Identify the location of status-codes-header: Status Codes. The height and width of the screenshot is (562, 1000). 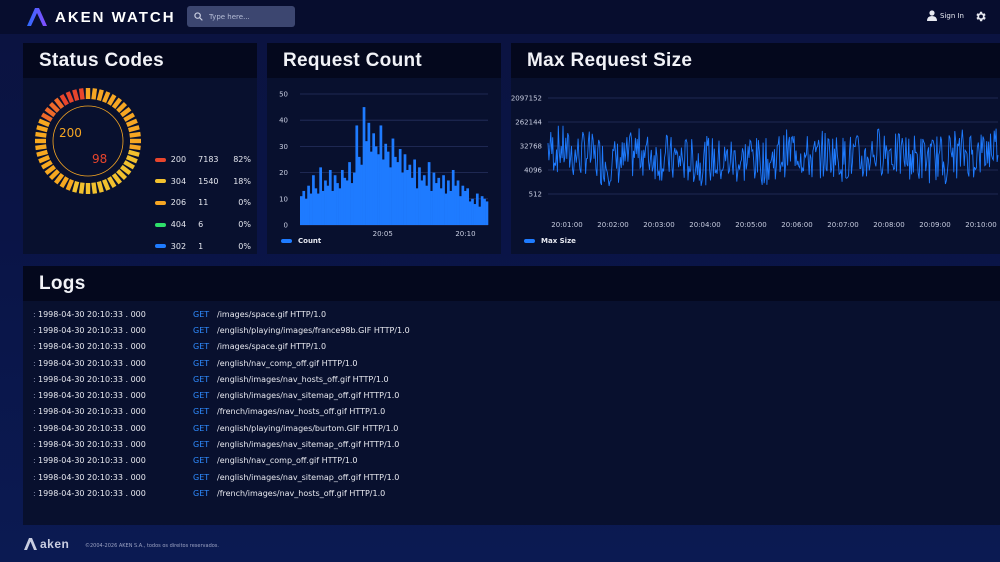
(140, 60).